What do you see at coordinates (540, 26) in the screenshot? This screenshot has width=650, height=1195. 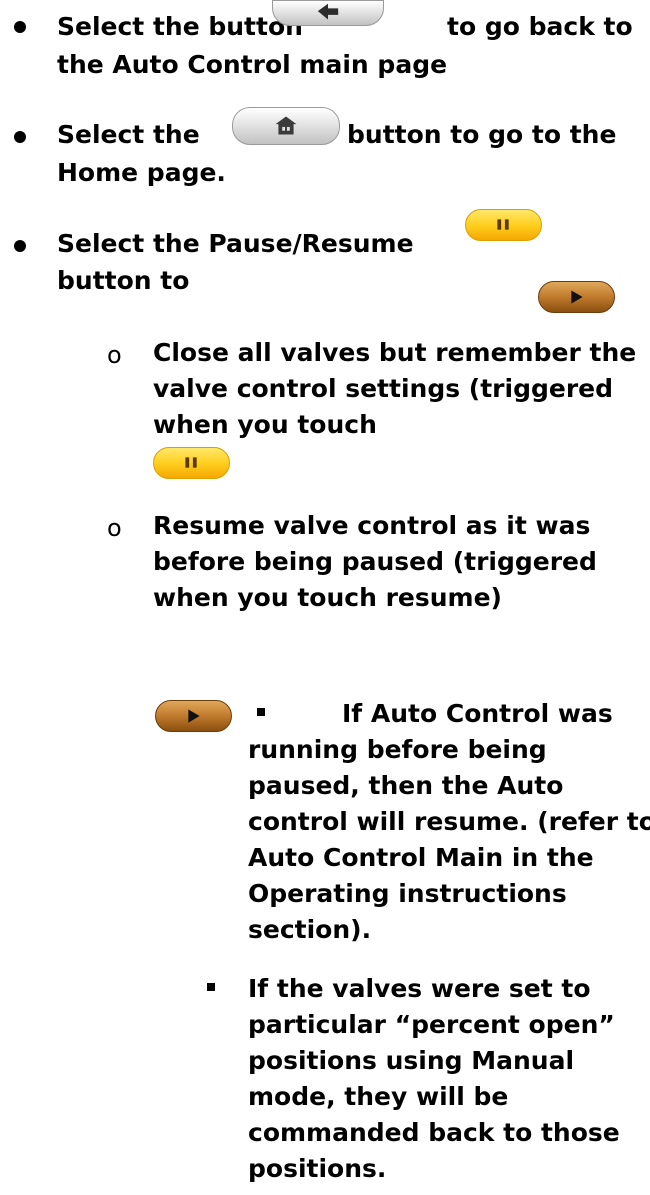 I see `bullet-1-text-after: to go back to` at bounding box center [540, 26].